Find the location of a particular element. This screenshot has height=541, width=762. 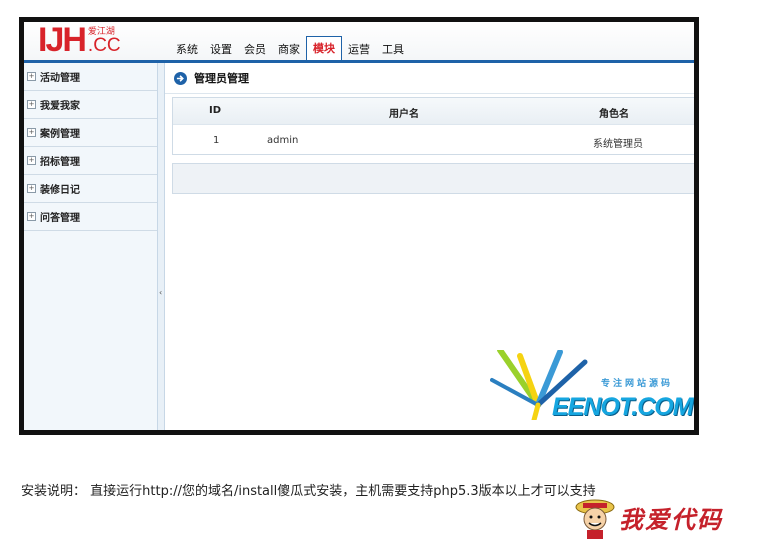

sidebar-item-qa: + 问答管理 is located at coordinates (90, 217).